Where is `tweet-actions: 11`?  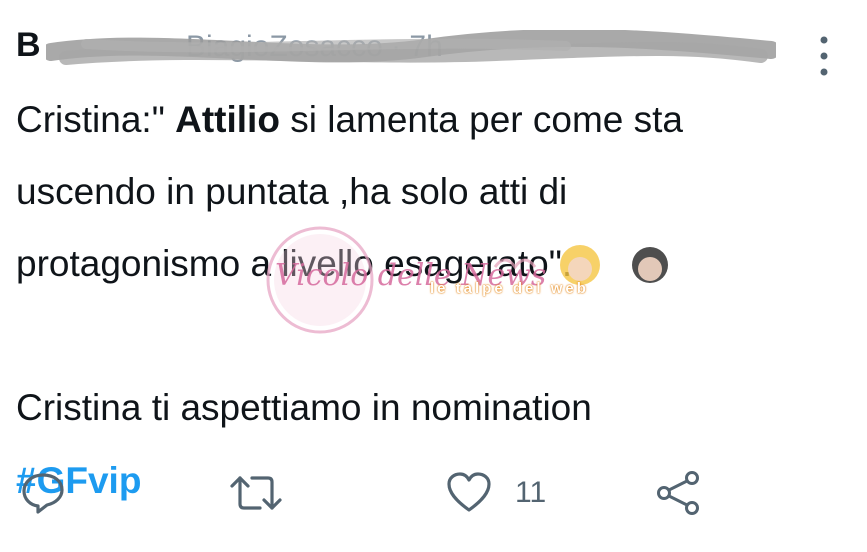 tweet-actions: 11 is located at coordinates (440, 495).